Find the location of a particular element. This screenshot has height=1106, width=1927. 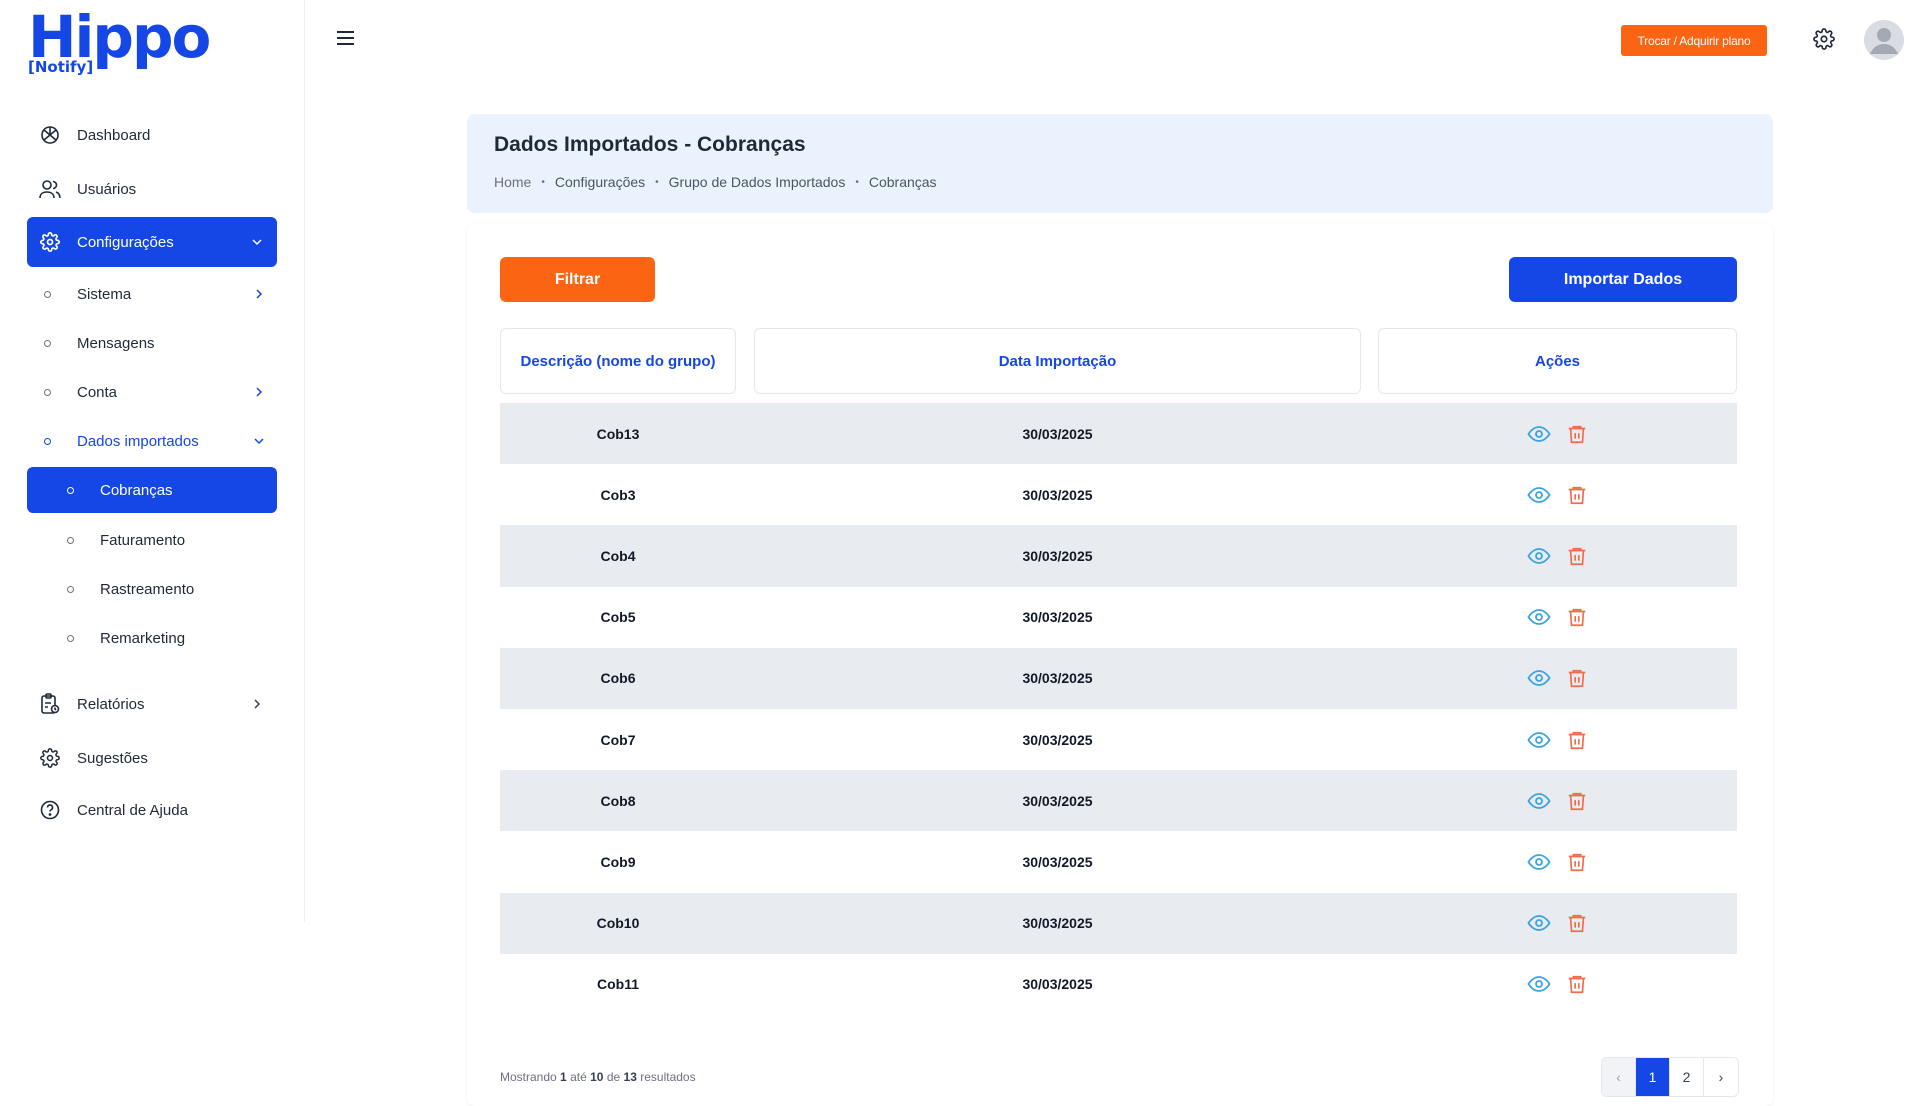

prev-page-button: ‹ is located at coordinates (1619, 1077).